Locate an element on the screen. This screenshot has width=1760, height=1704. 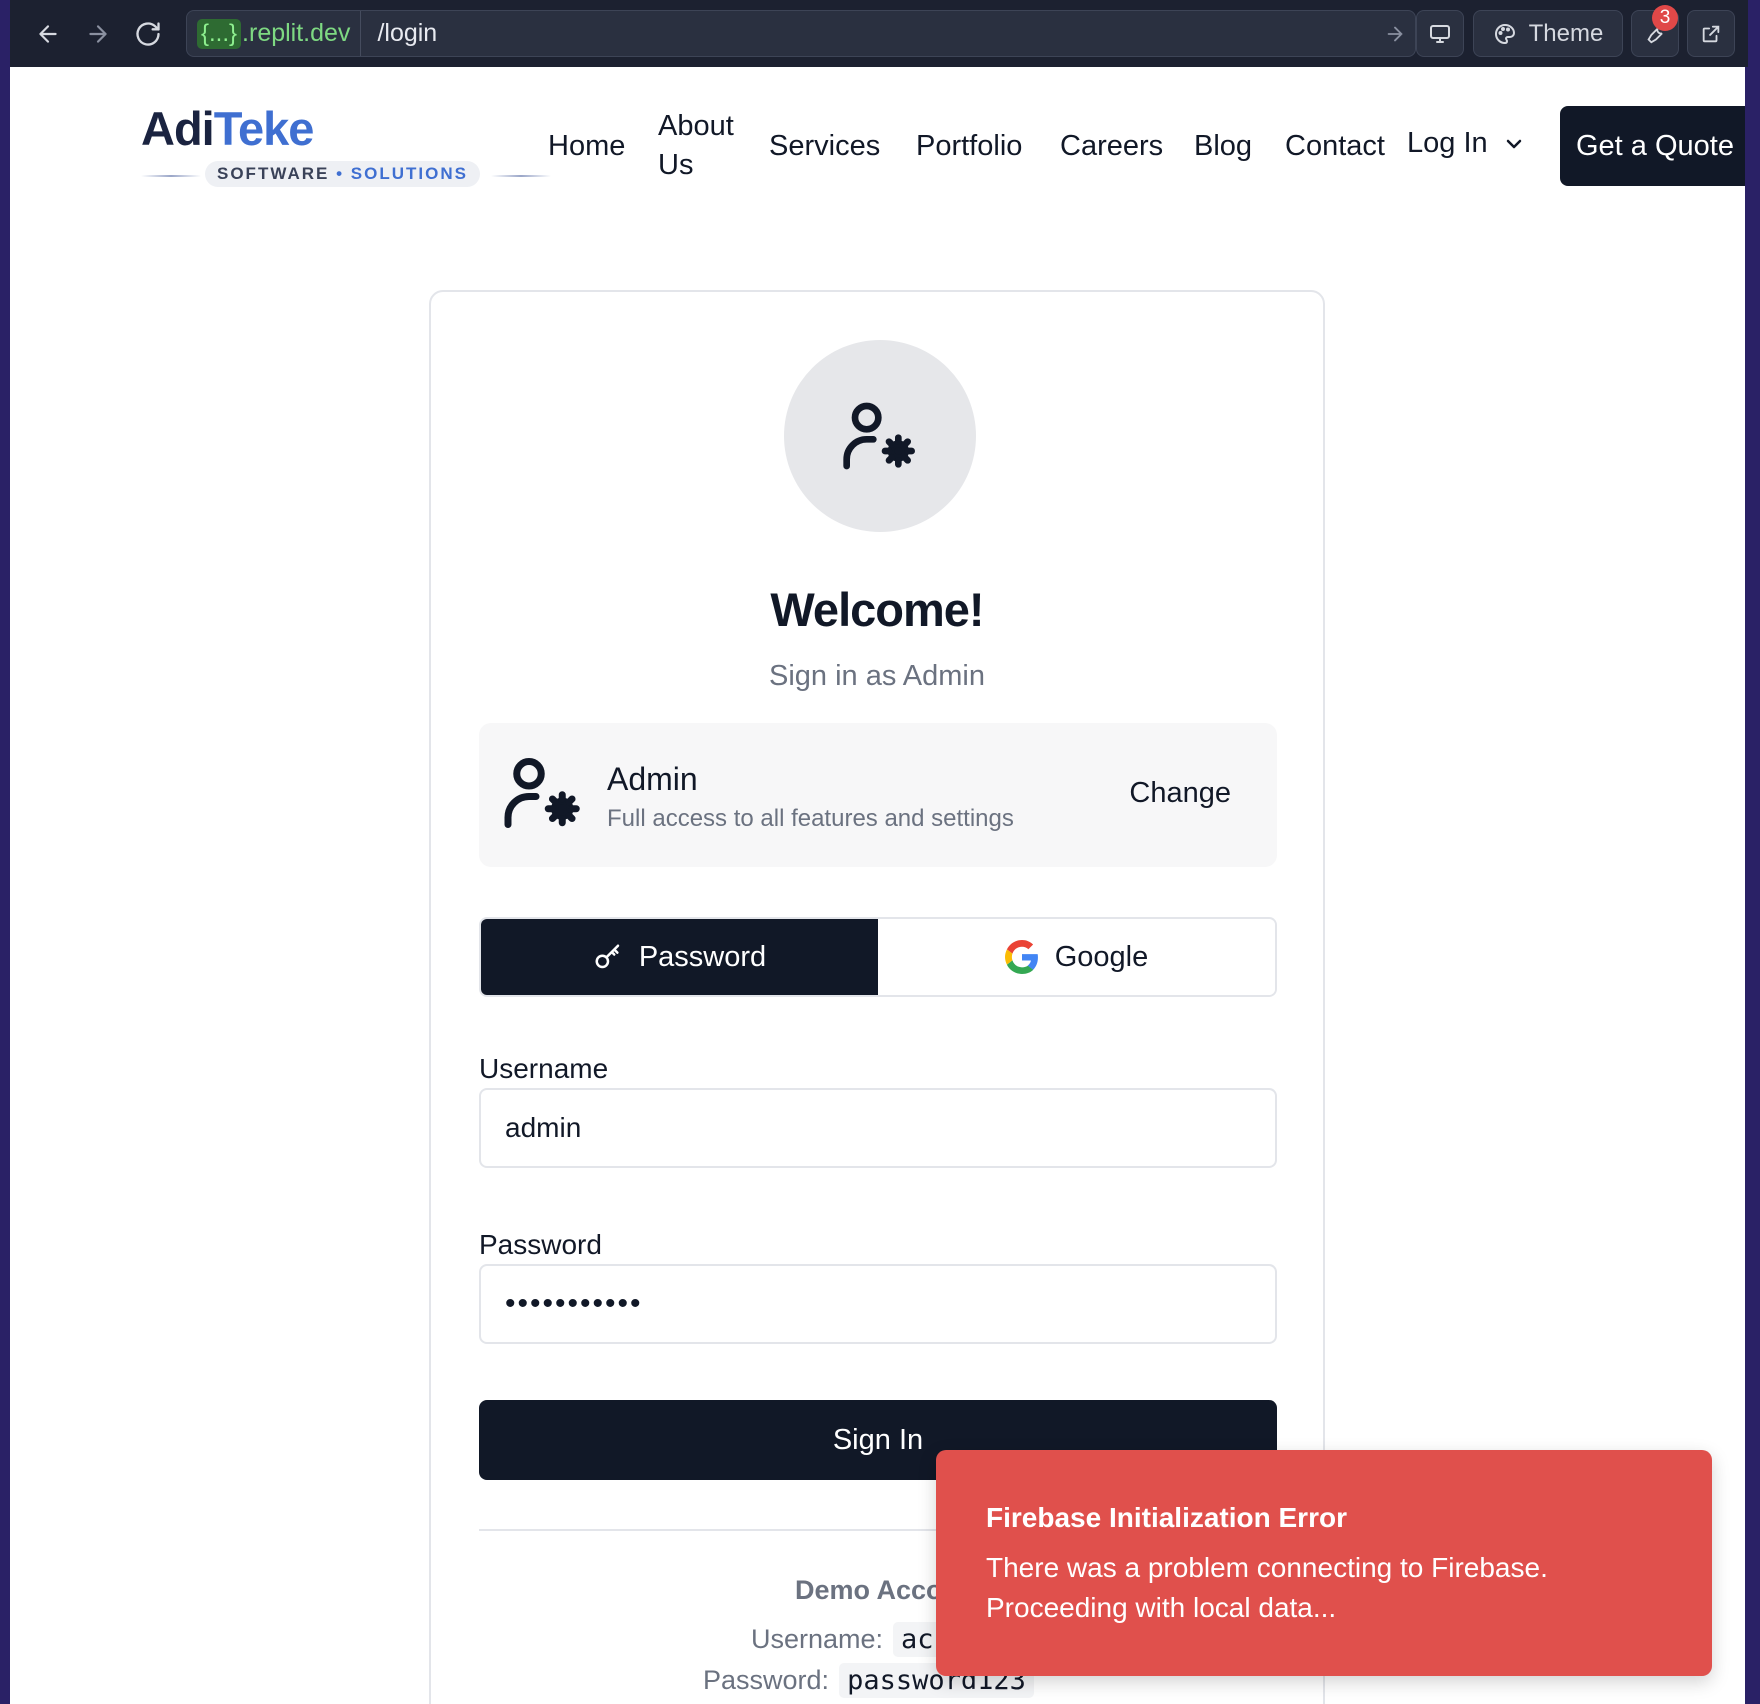
nav-careers: Careers is located at coordinates (1111, 146).